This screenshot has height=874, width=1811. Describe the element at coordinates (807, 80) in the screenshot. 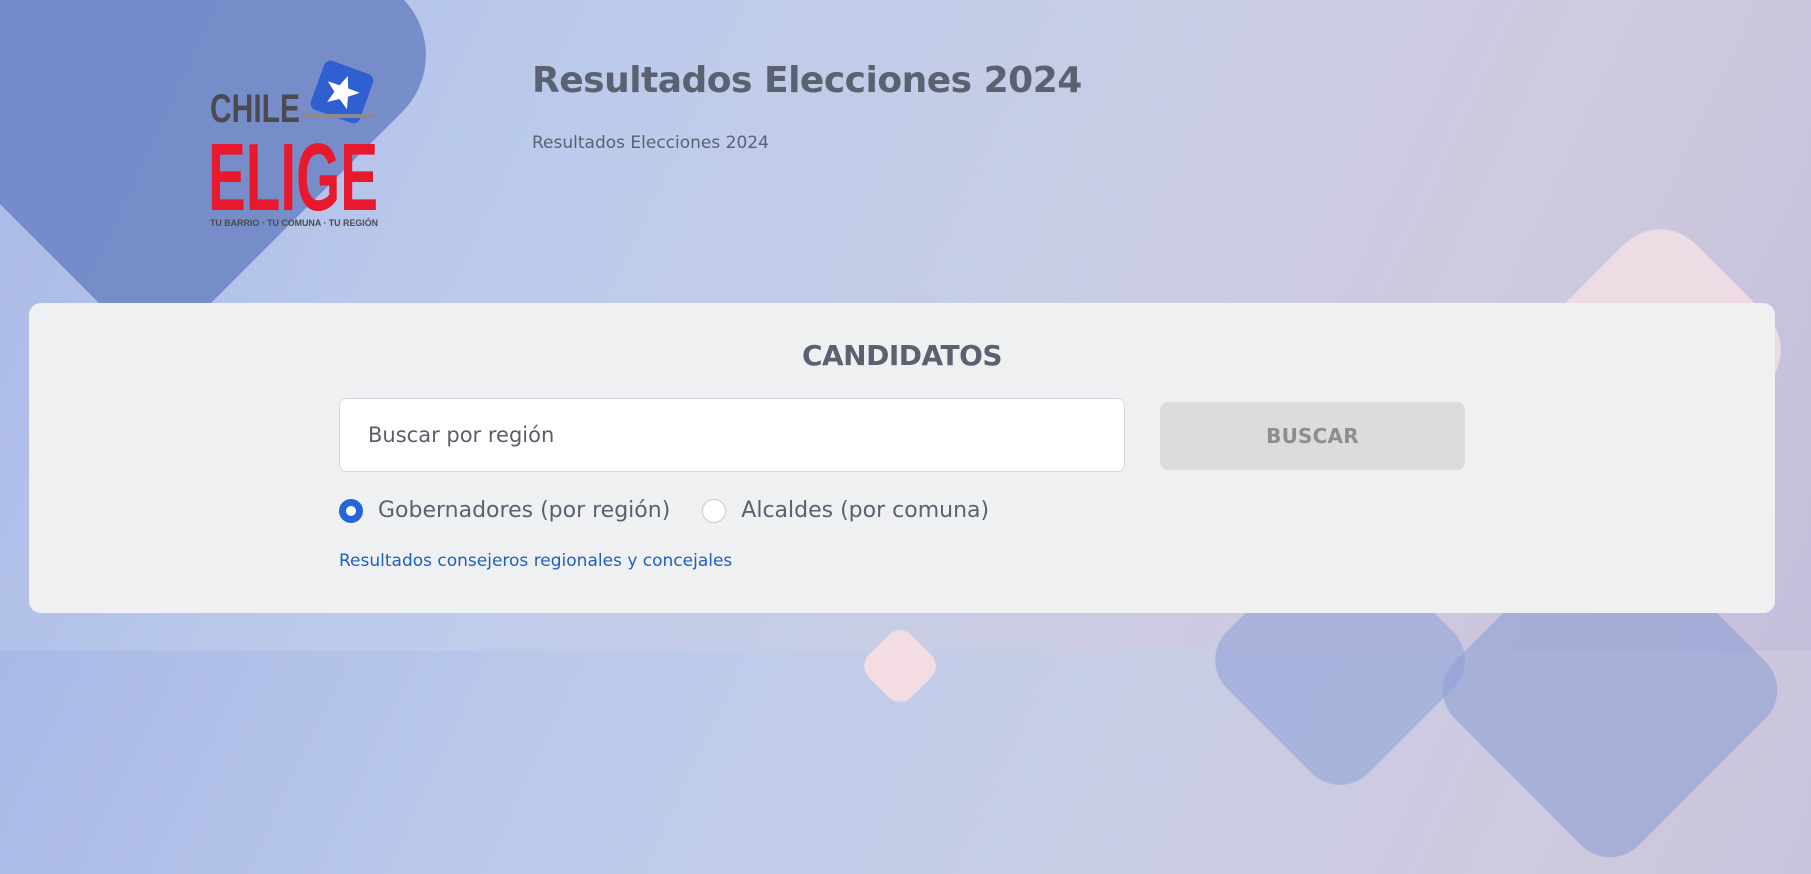

I see `page-title: Resultados Elecciones 2024` at that location.